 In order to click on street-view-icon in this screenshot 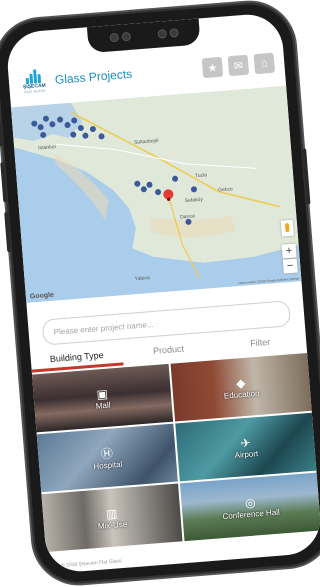, I will do `click(287, 228)`.